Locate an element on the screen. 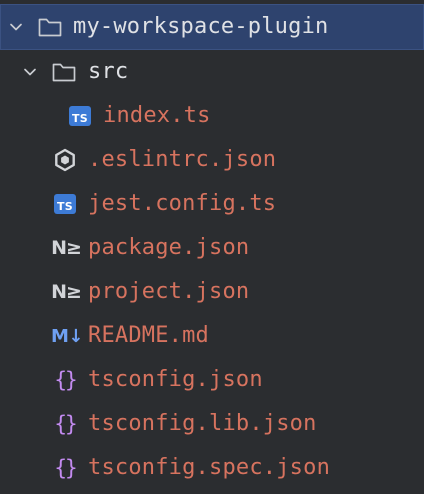 The height and width of the screenshot is (494, 424). tree-row-tsconfig: {} tsconfig.json is located at coordinates (212, 380).